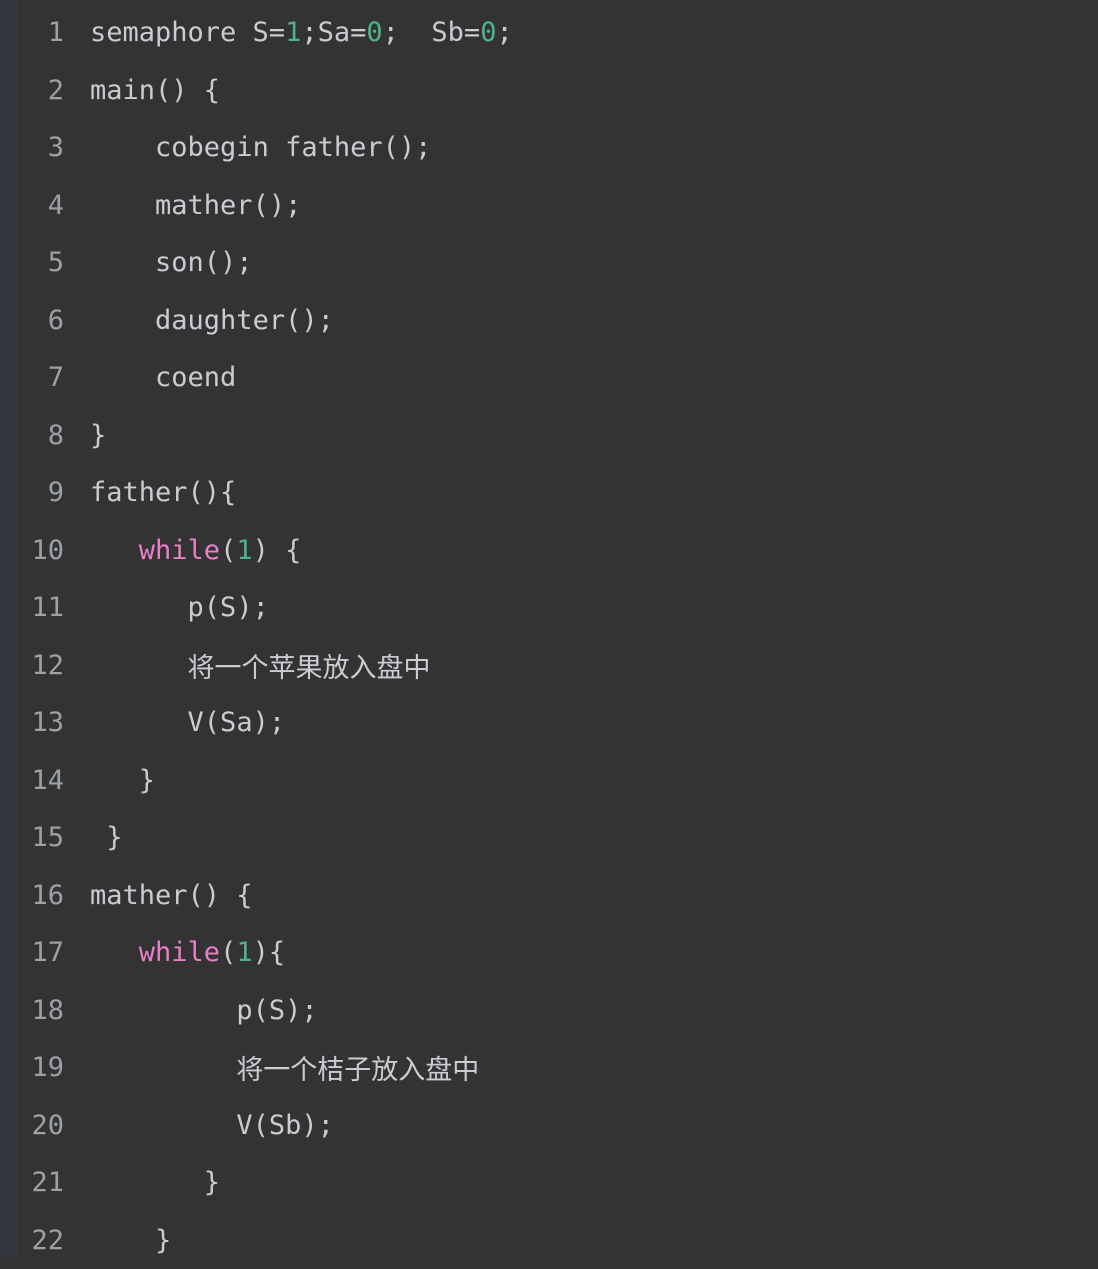 This screenshot has width=1098, height=1269. Describe the element at coordinates (549, 91) in the screenshot. I see `code-line: 2 main() {` at that location.